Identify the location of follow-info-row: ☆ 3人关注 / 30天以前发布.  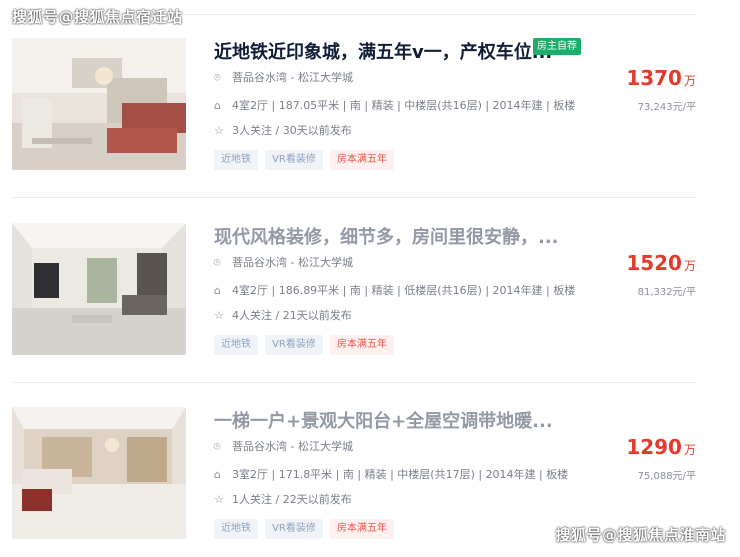
(283, 130).